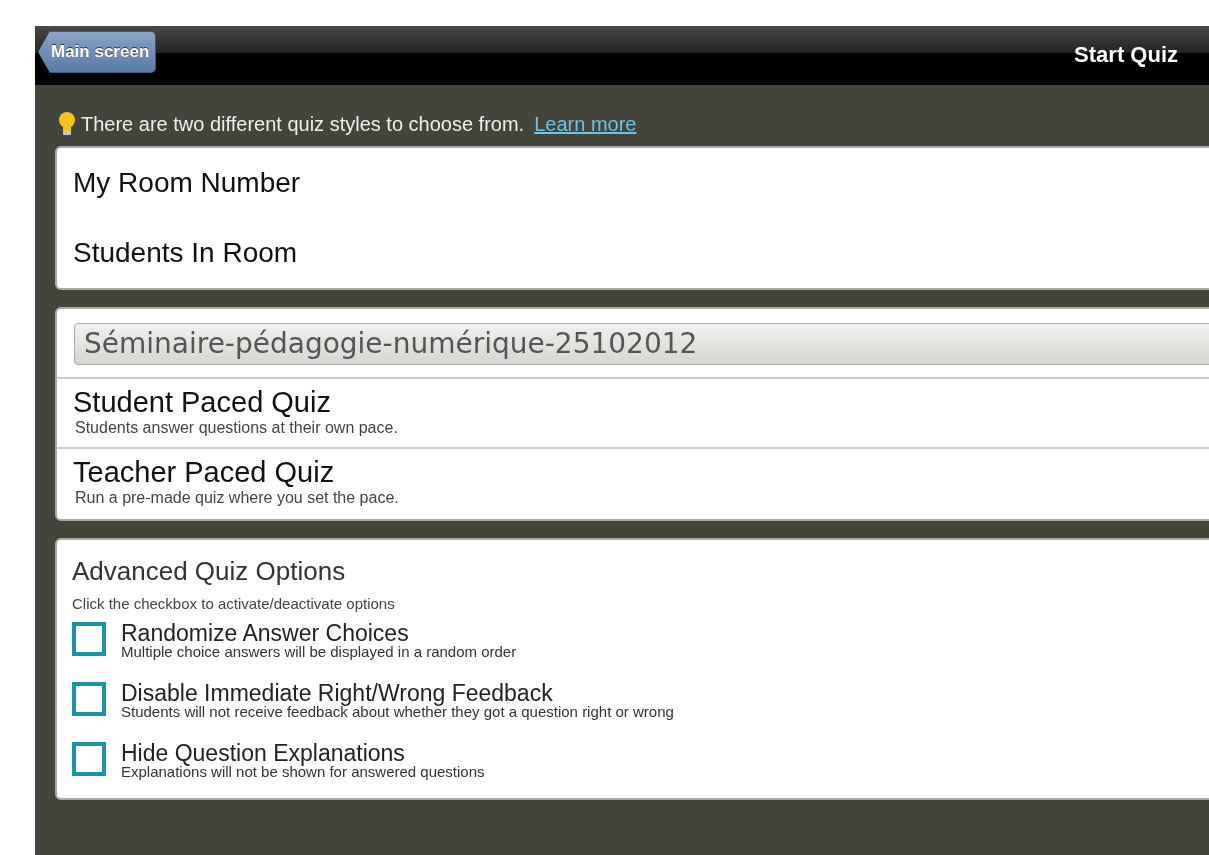 The width and height of the screenshot is (1209, 855). Describe the element at coordinates (265, 633) in the screenshot. I see `option-label: Randomize Answer Choices` at that location.